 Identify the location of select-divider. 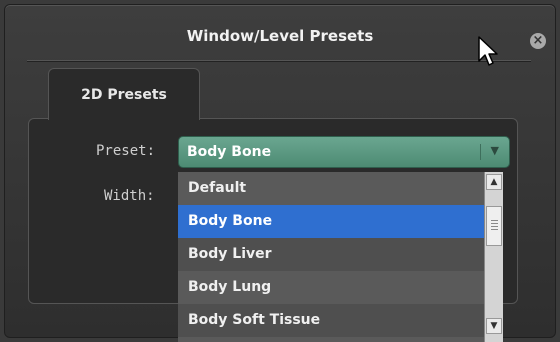
(480, 152).